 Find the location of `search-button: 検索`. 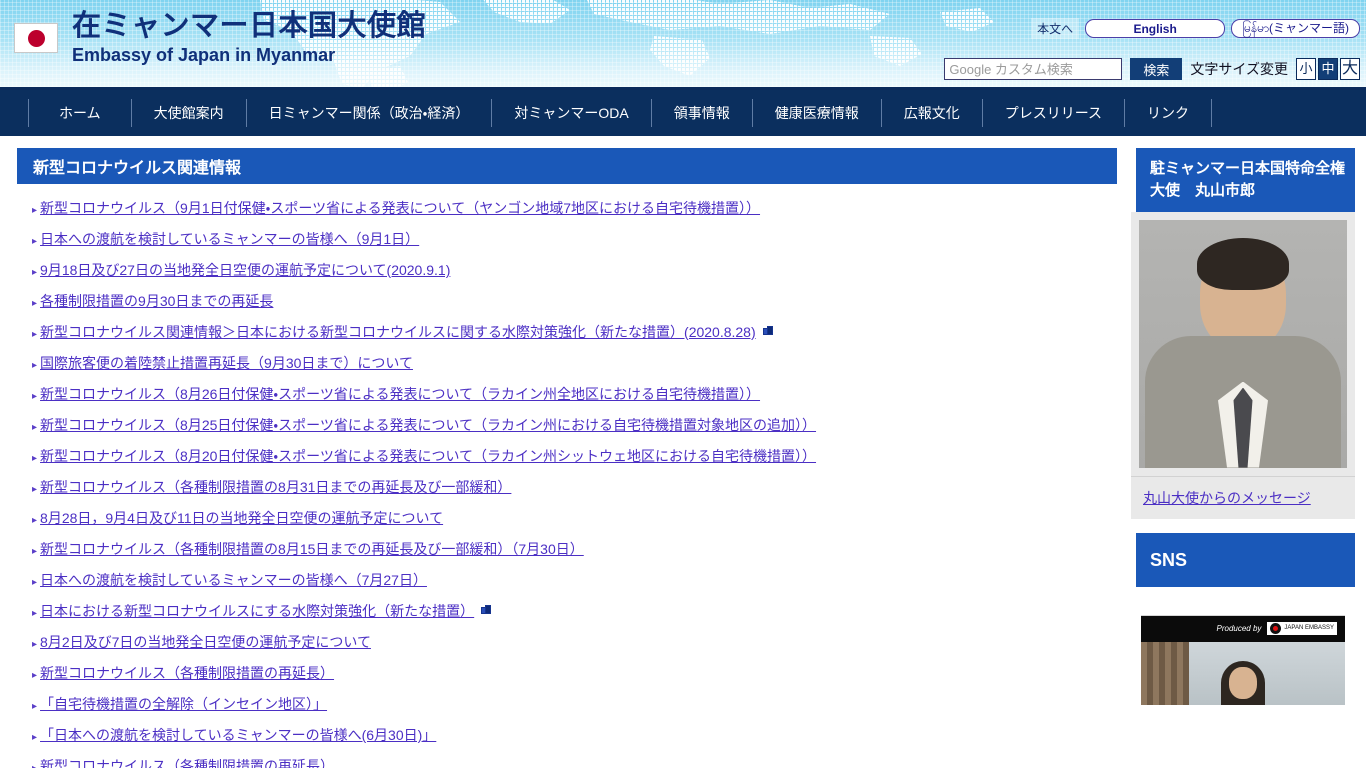

search-button: 検索 is located at coordinates (1156, 69).